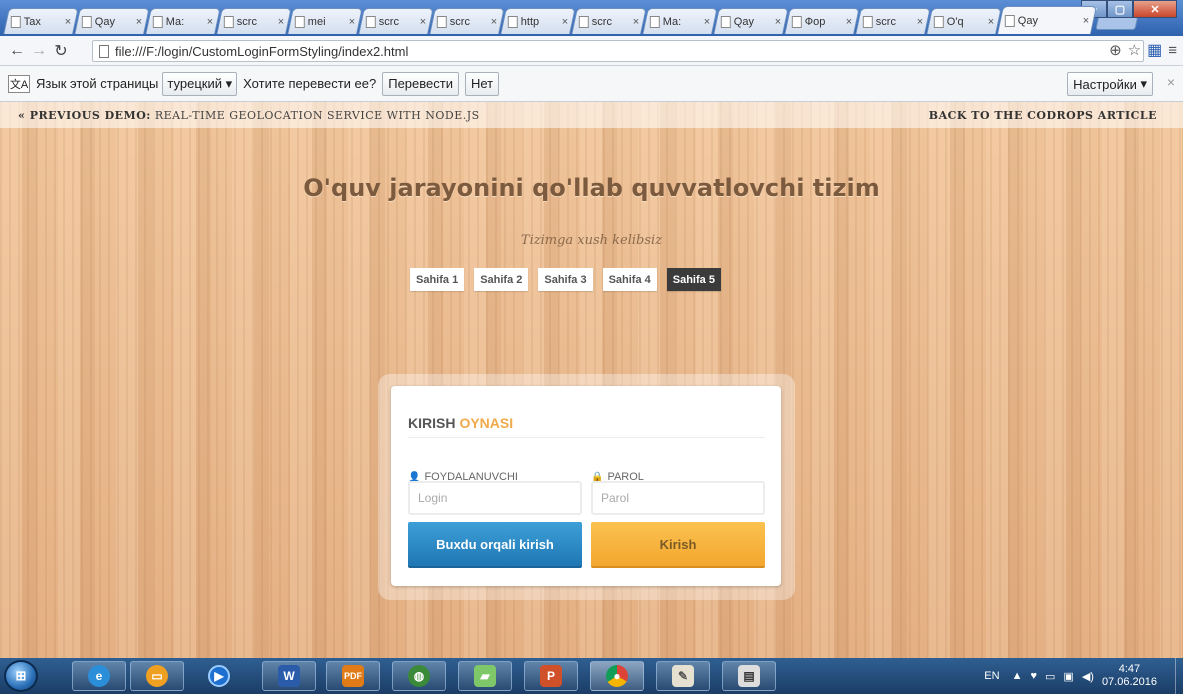  I want to click on taskbar-explorer: ▭, so click(157, 676).